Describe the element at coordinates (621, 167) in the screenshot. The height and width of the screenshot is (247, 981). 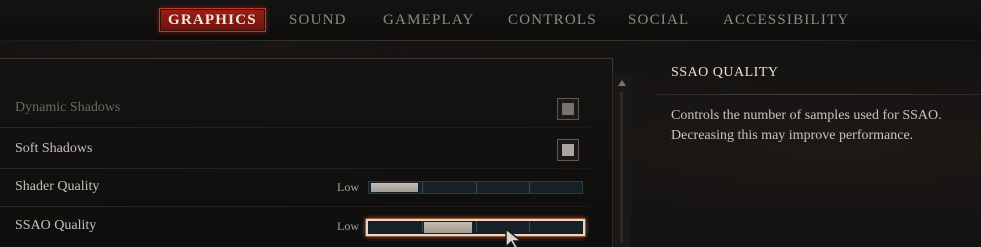
I see `scrollbar-track` at that location.